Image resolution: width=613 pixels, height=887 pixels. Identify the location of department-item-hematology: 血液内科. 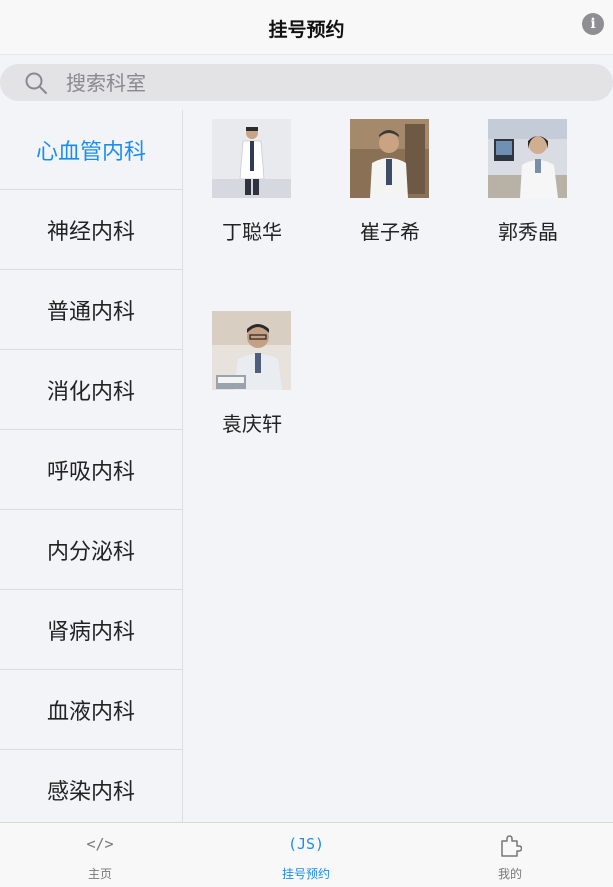
(91, 710).